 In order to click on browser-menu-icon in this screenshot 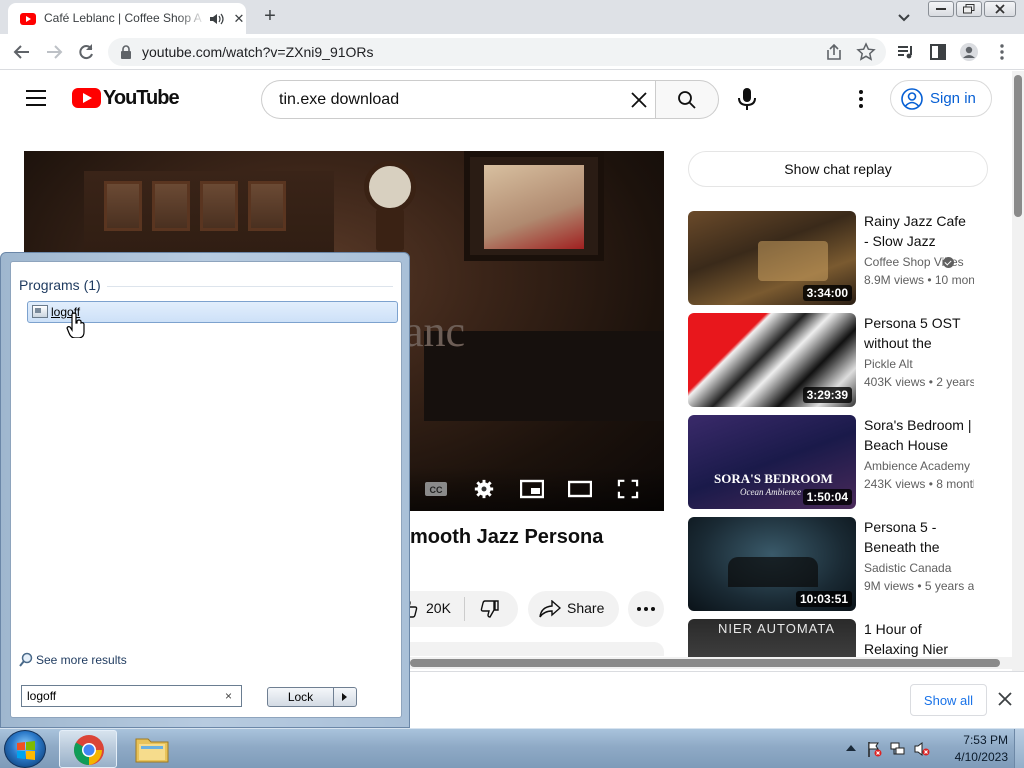, I will do `click(1002, 52)`.